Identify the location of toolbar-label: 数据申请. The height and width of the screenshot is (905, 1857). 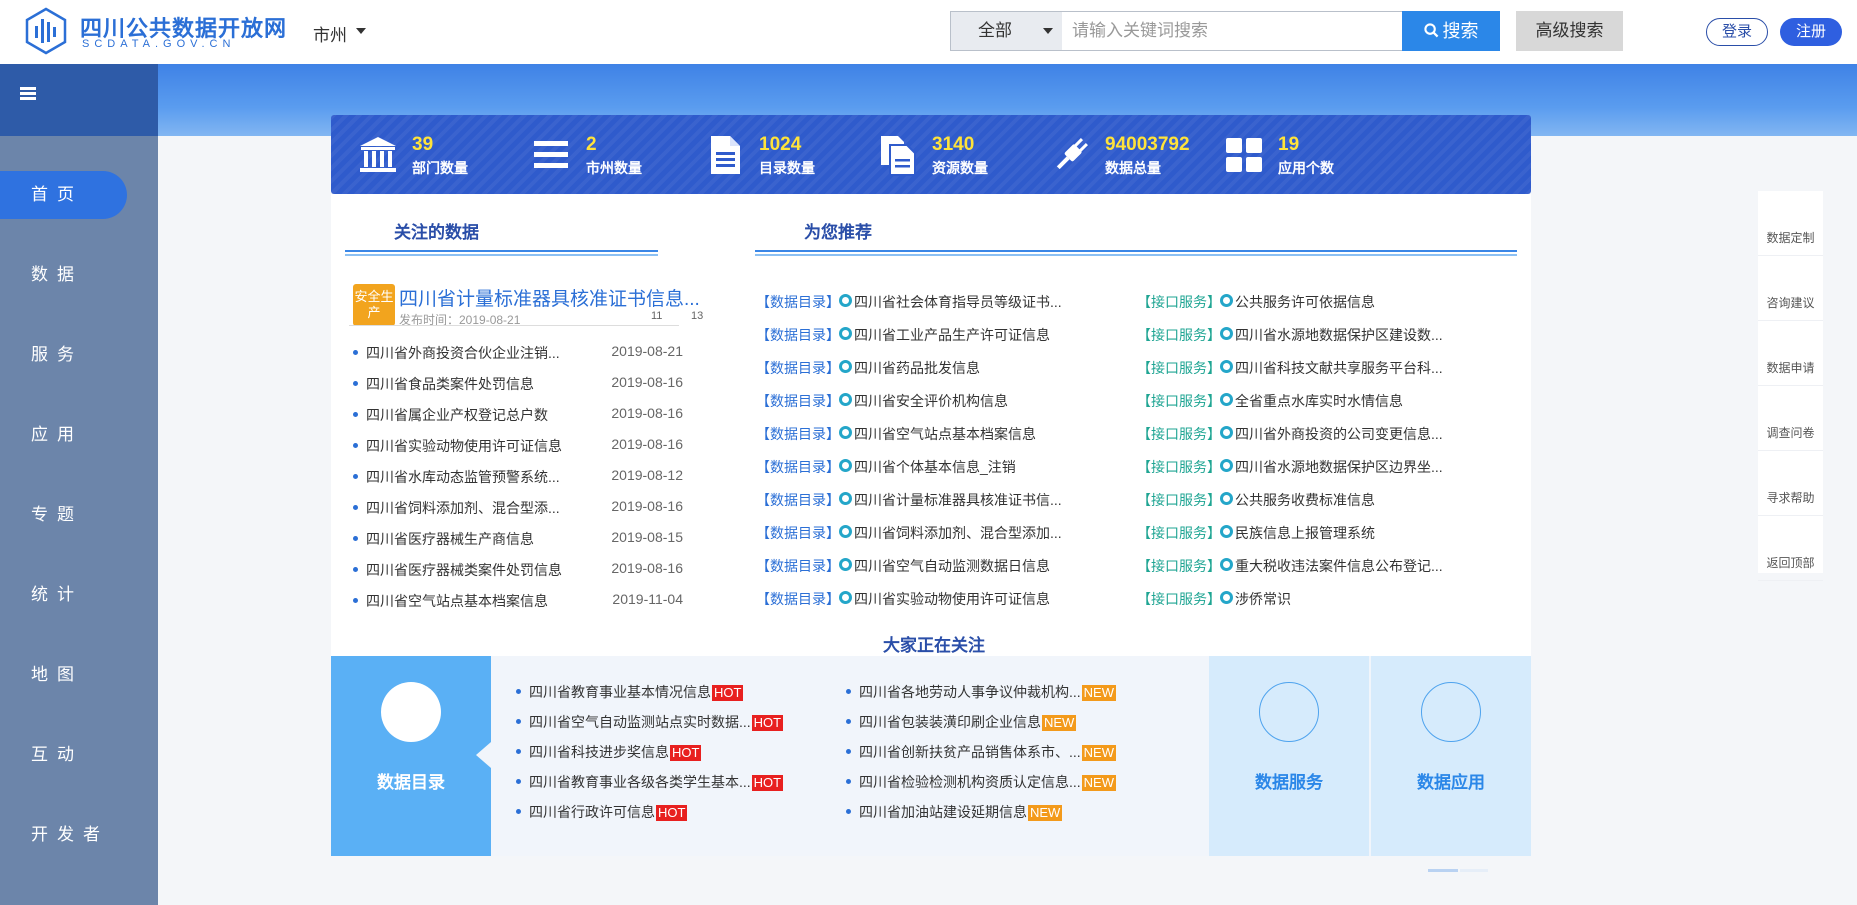
(1790, 368).